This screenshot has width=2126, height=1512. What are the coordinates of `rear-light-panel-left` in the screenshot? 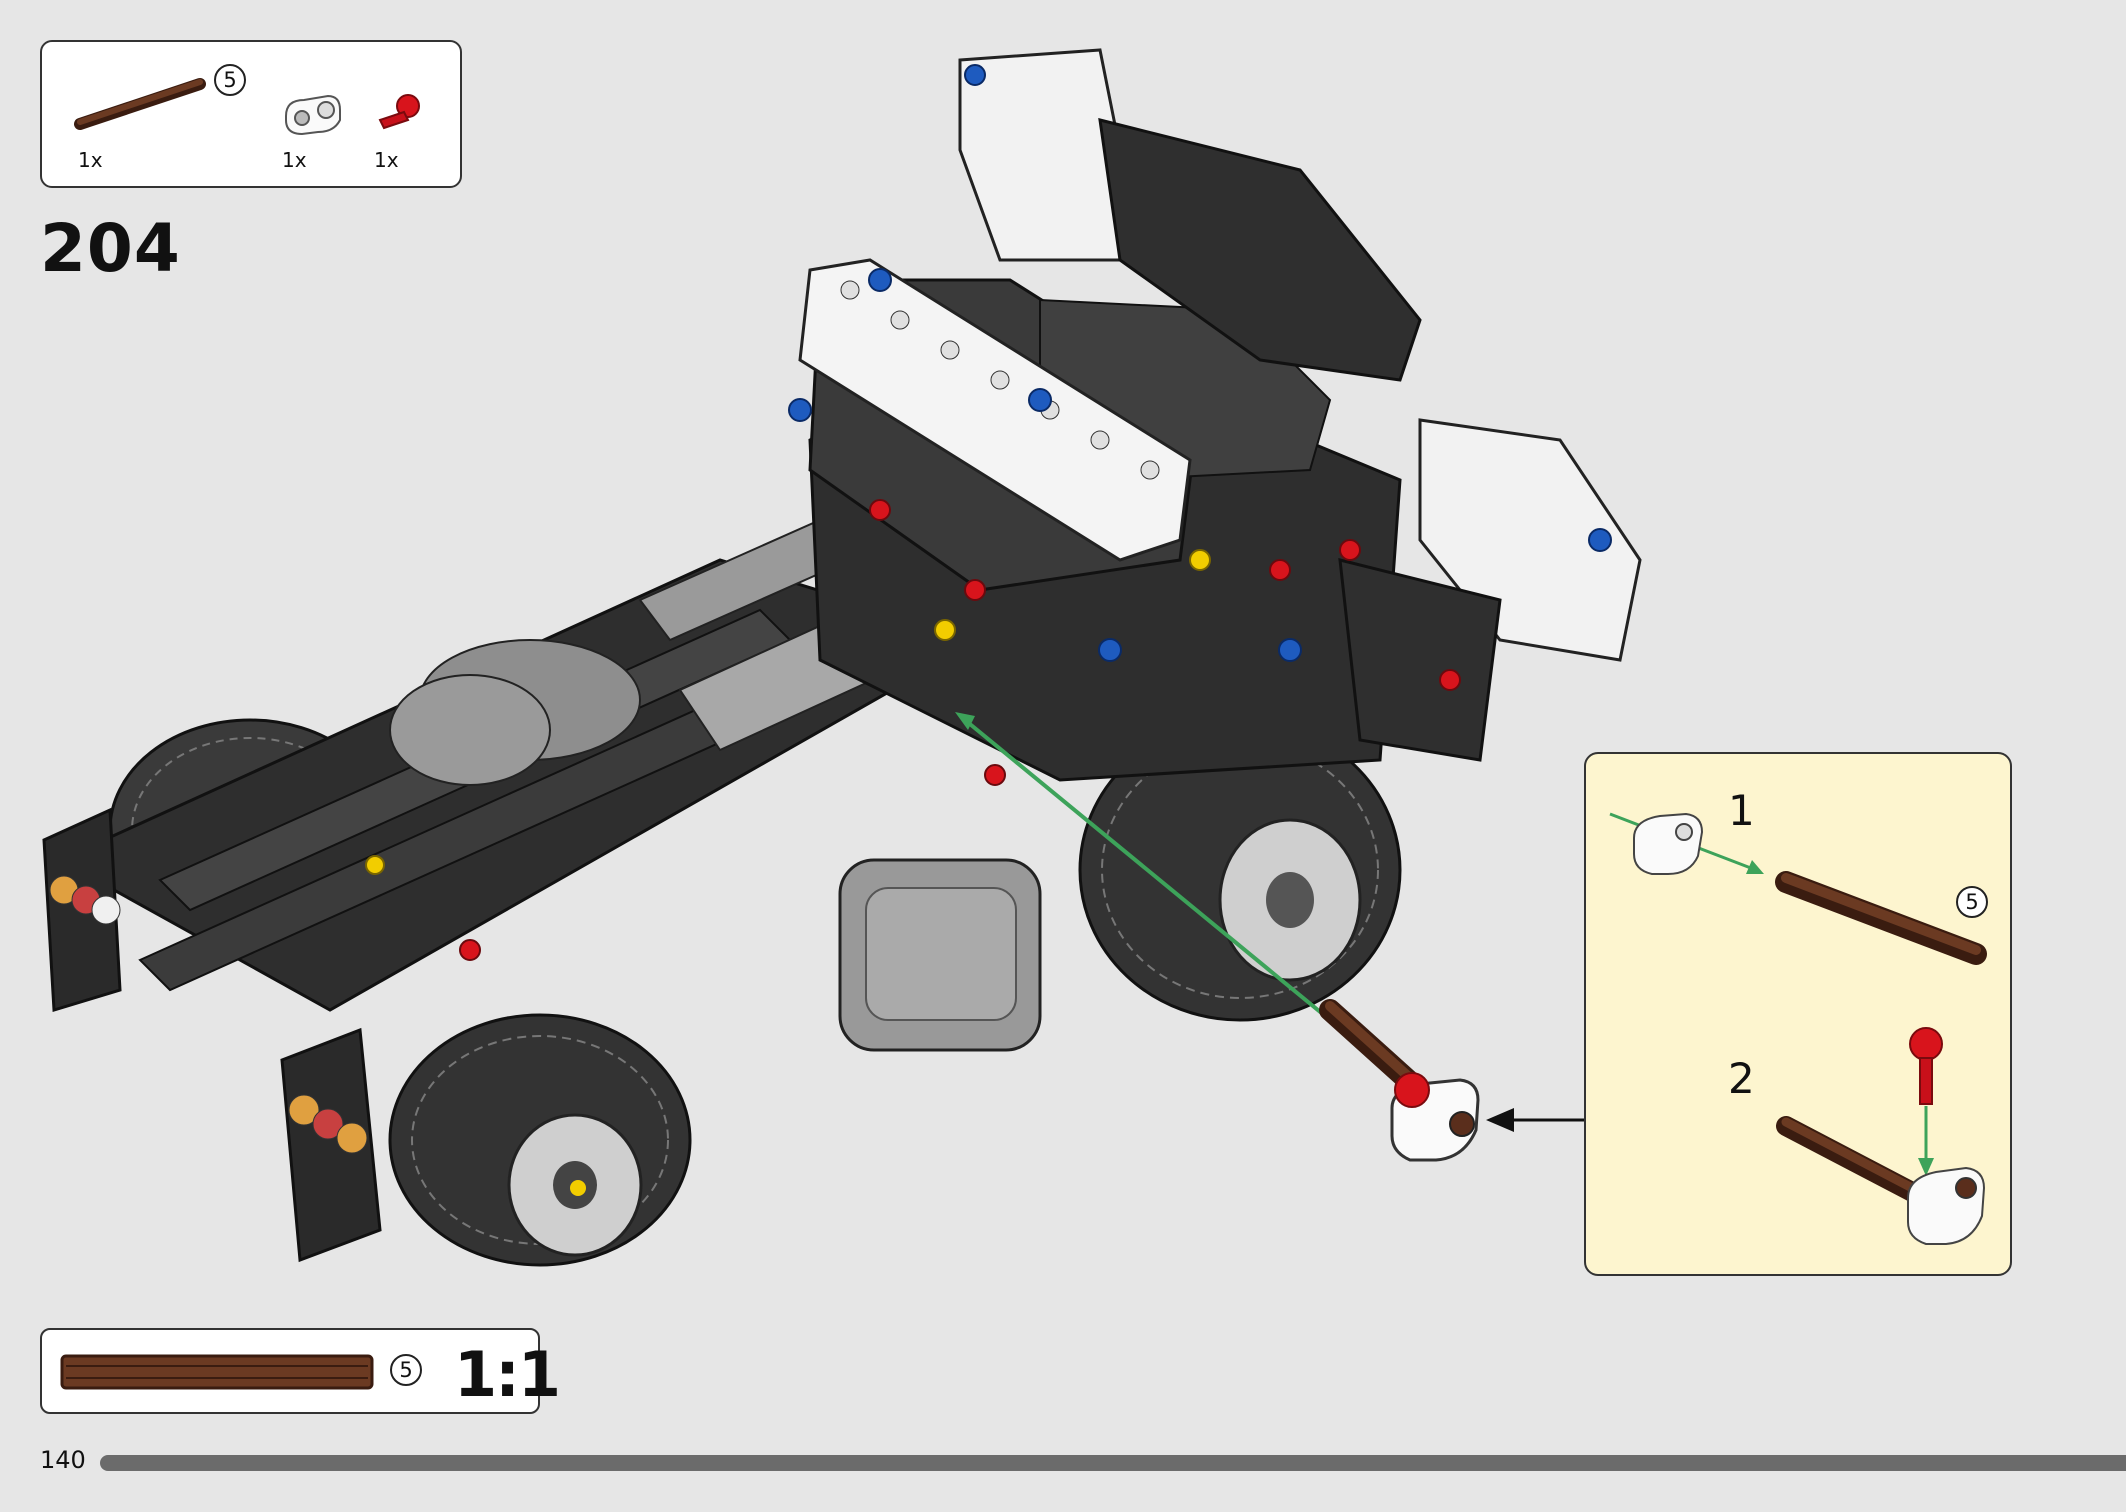 It's located at (82, 909).